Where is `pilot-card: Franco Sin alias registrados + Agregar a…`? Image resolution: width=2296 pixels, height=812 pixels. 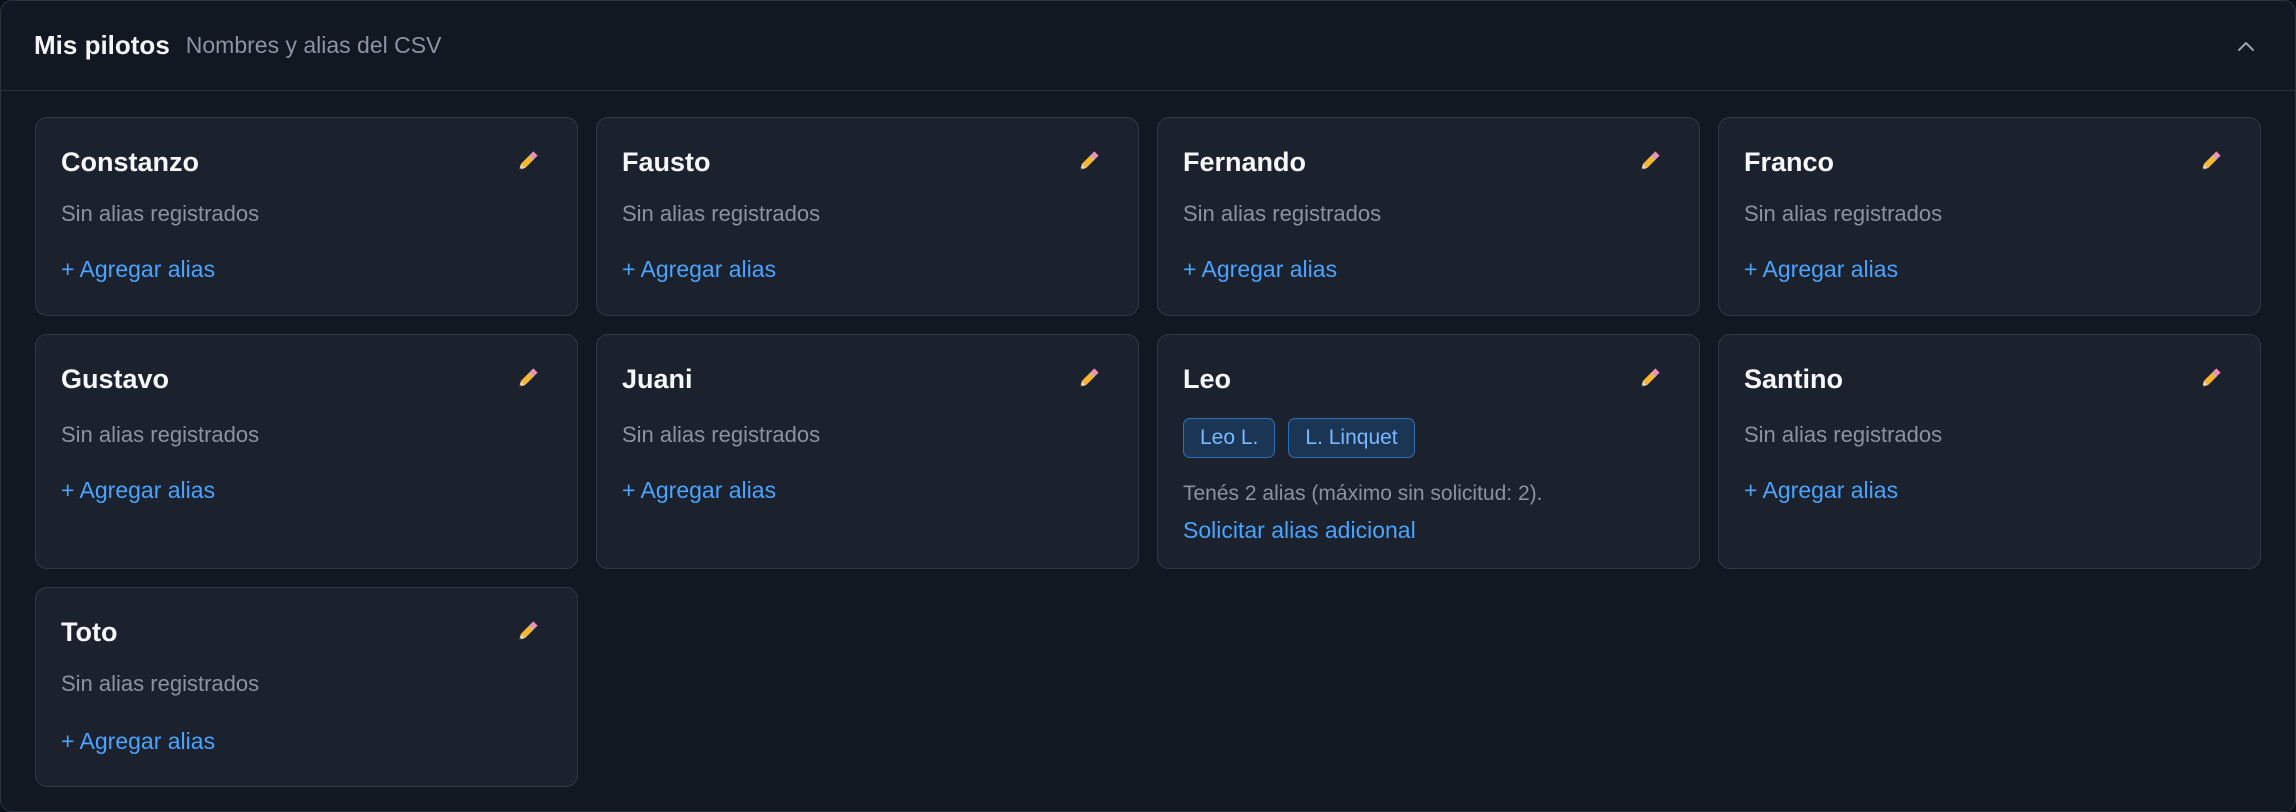
pilot-card: Franco Sin alias registrados + Agregar a… is located at coordinates (1989, 216).